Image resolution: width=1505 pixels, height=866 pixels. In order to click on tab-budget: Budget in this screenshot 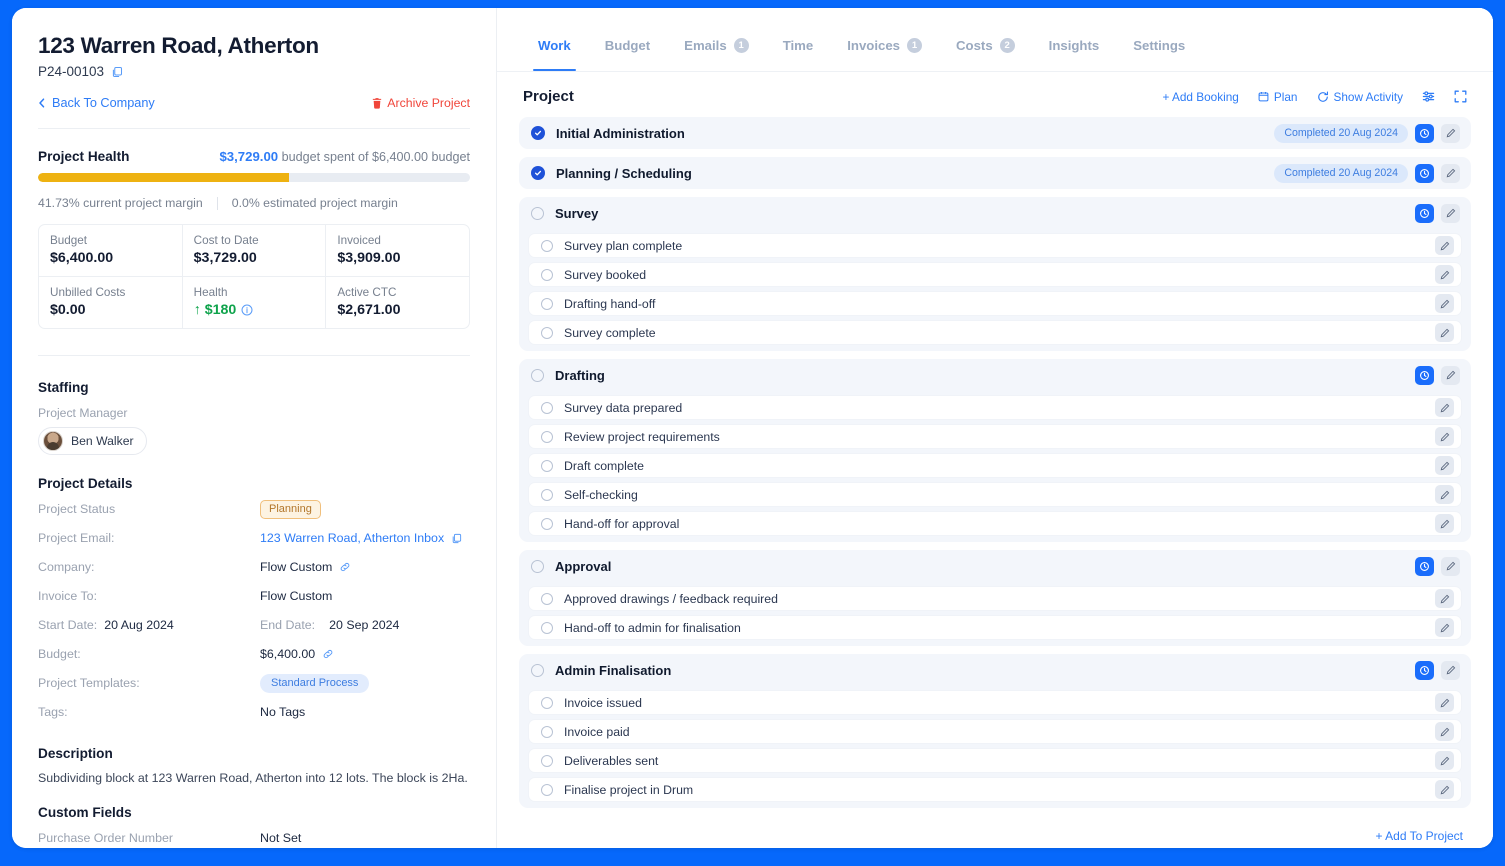, I will do `click(627, 39)`.